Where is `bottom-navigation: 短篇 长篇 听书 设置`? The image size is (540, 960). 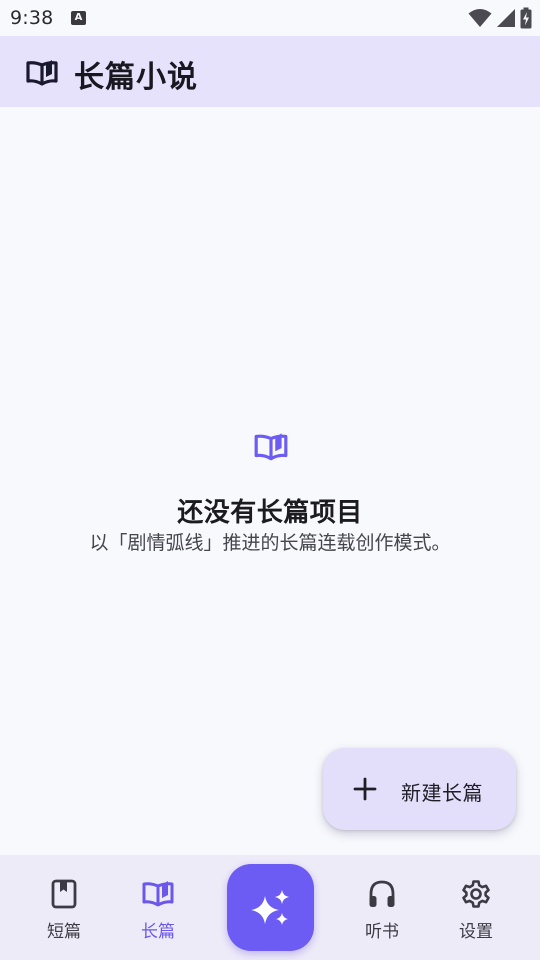 bottom-navigation: 短篇 长篇 听书 设置 is located at coordinates (270, 907).